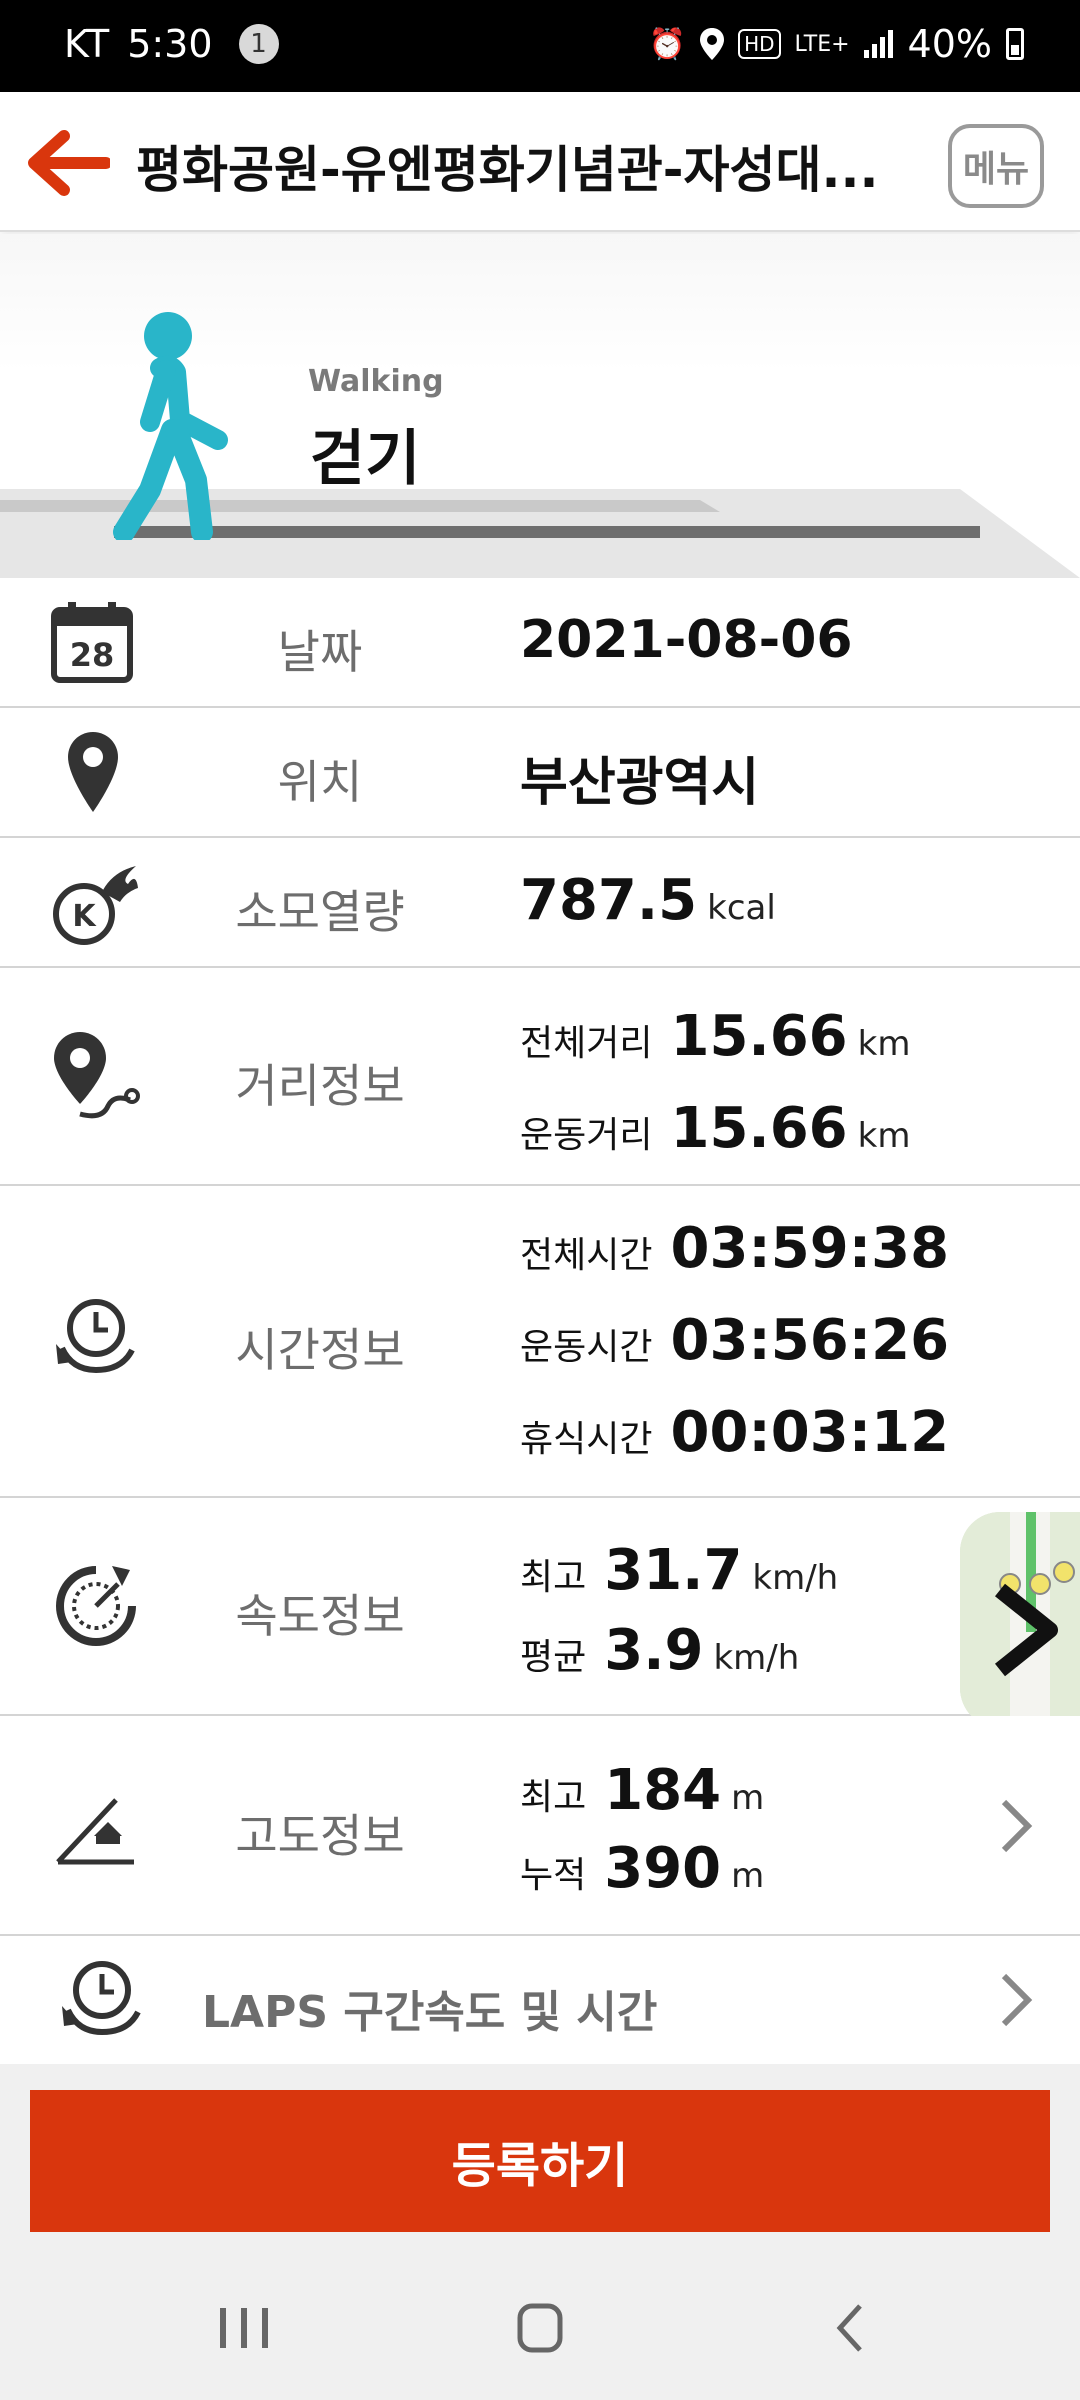 This screenshot has width=1080, height=2400. Describe the element at coordinates (663, 1790) in the screenshot. I see `max-altitude-value: 184` at that location.